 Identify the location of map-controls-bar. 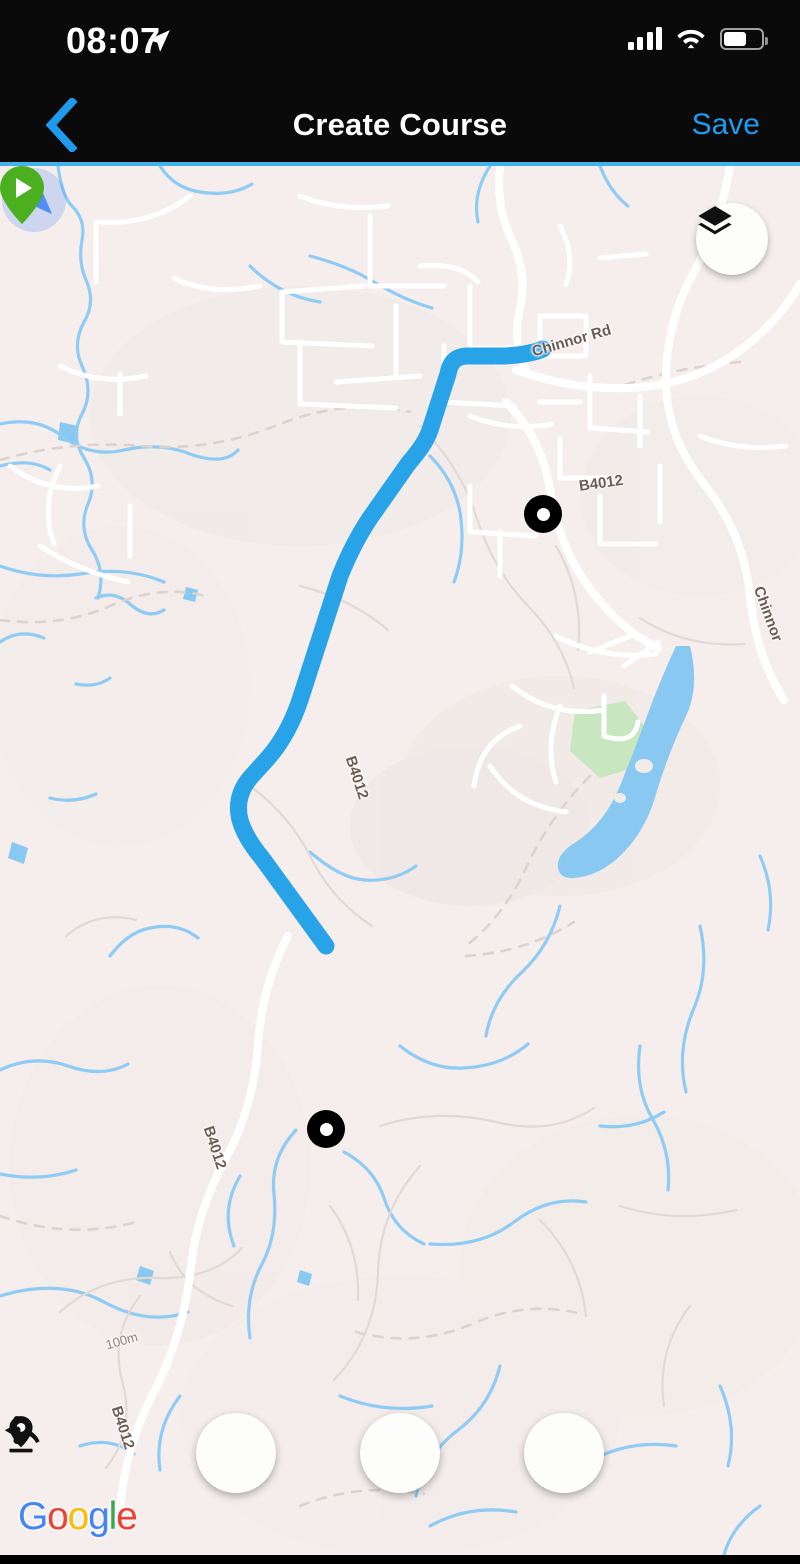
(400, 1453).